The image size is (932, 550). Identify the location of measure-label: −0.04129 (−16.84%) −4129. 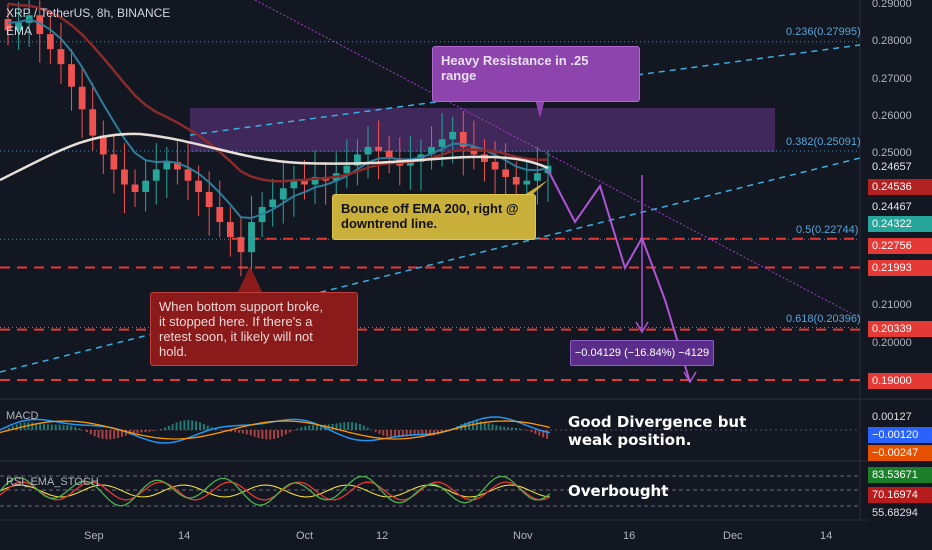
(642, 353).